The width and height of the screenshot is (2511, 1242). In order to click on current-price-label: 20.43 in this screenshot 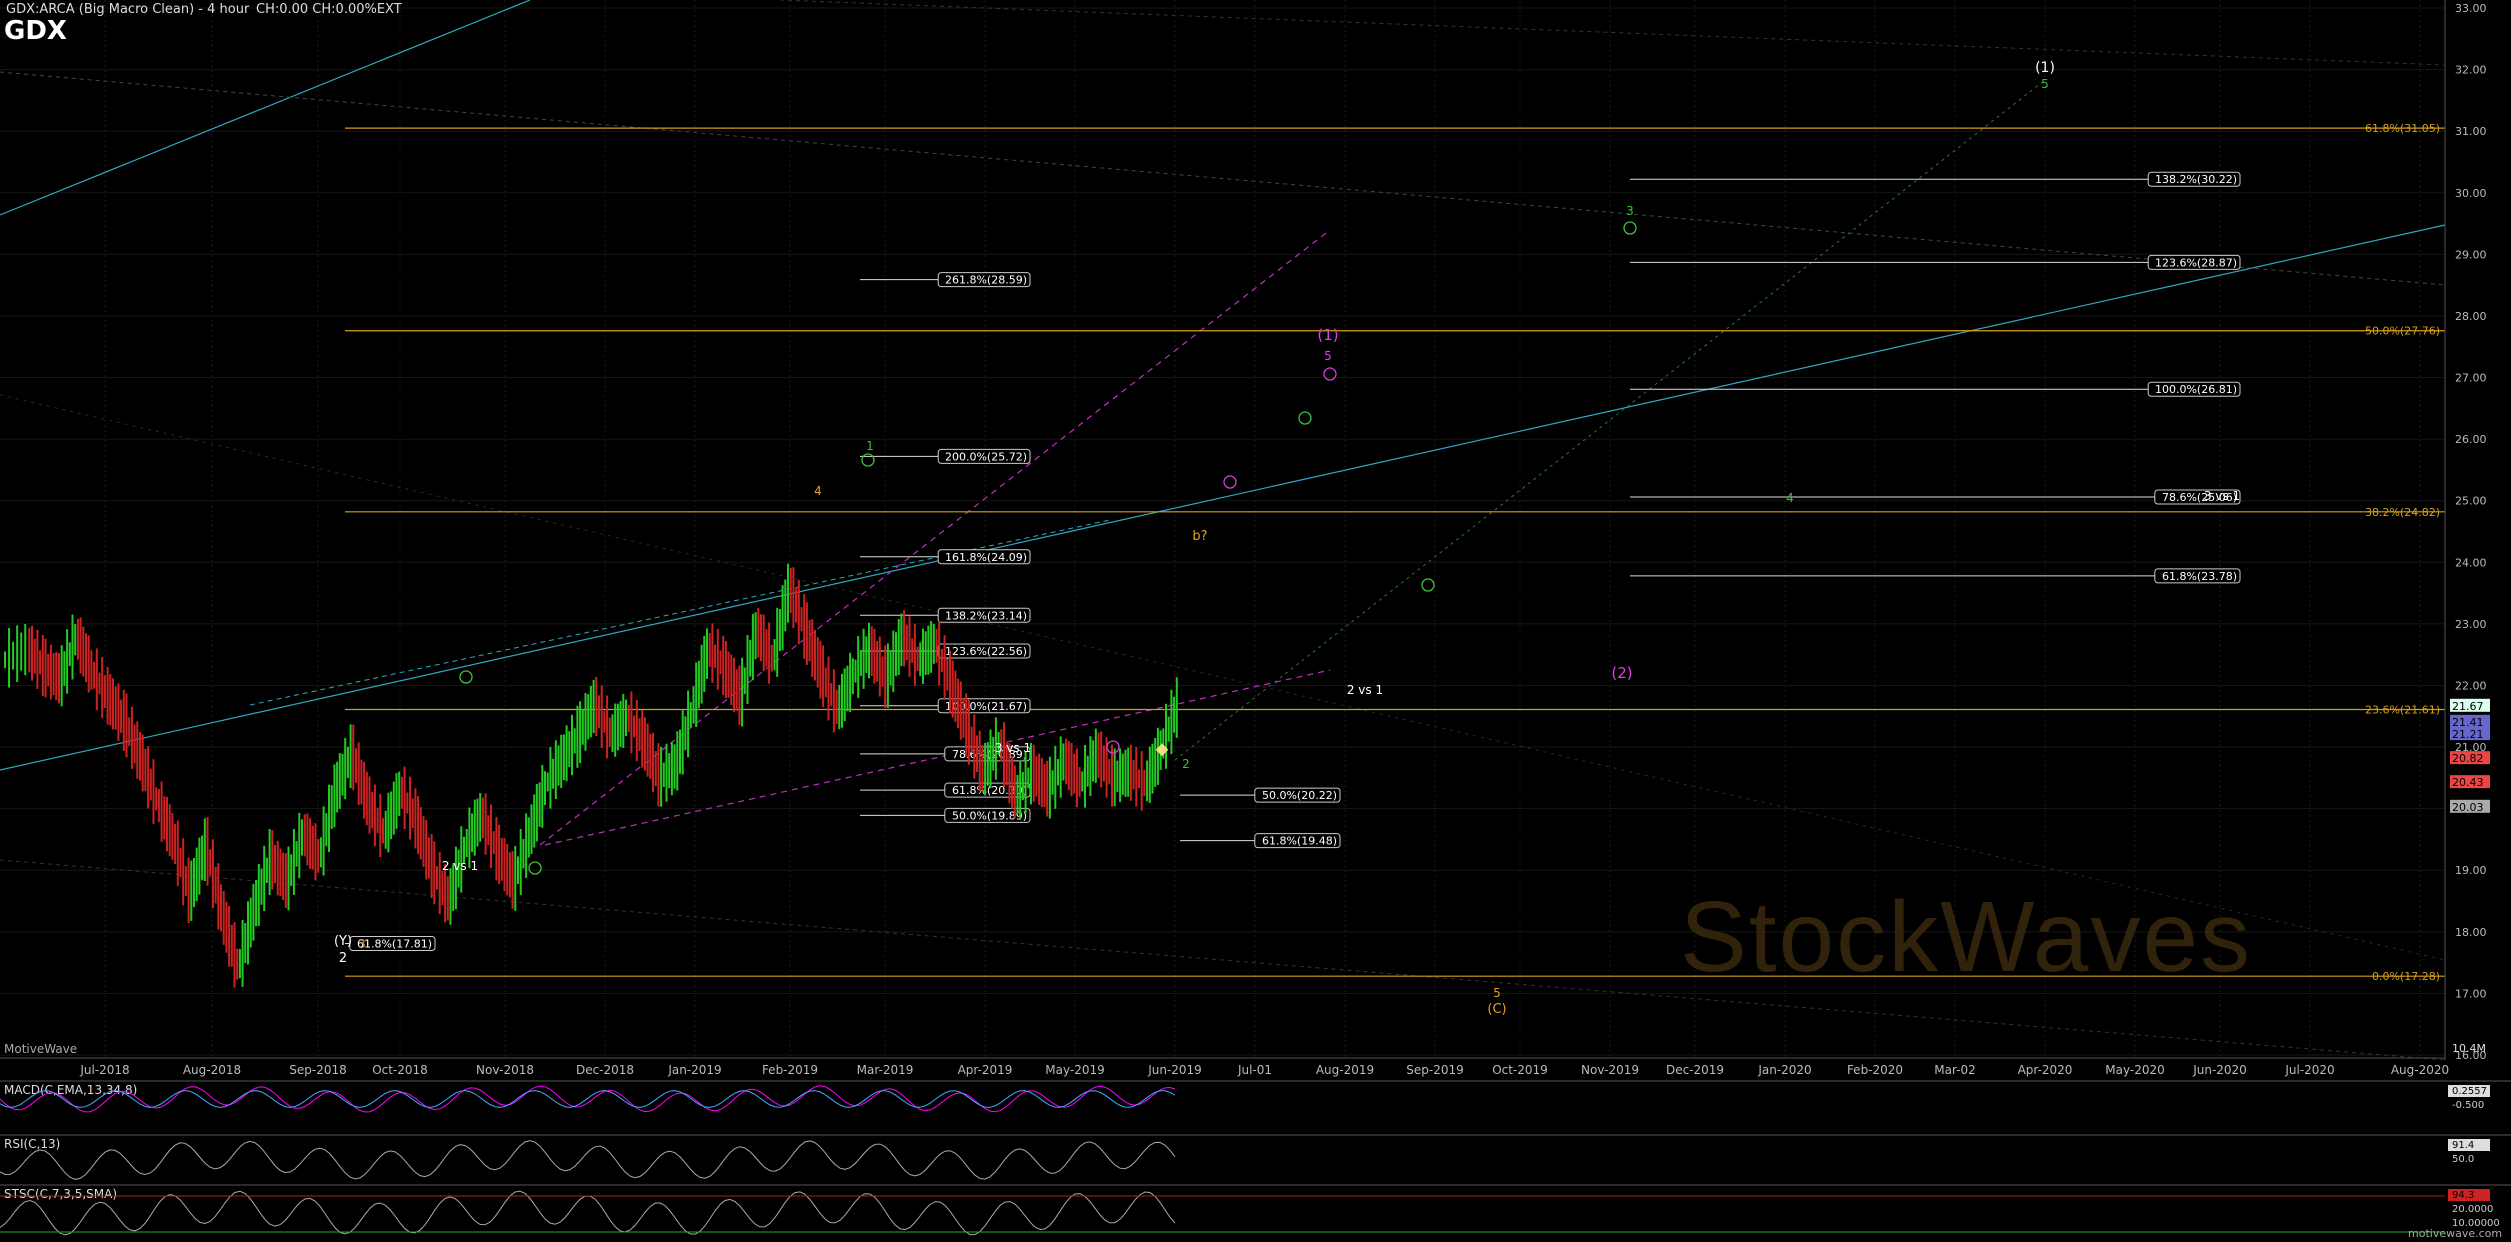, I will do `click(2468, 782)`.